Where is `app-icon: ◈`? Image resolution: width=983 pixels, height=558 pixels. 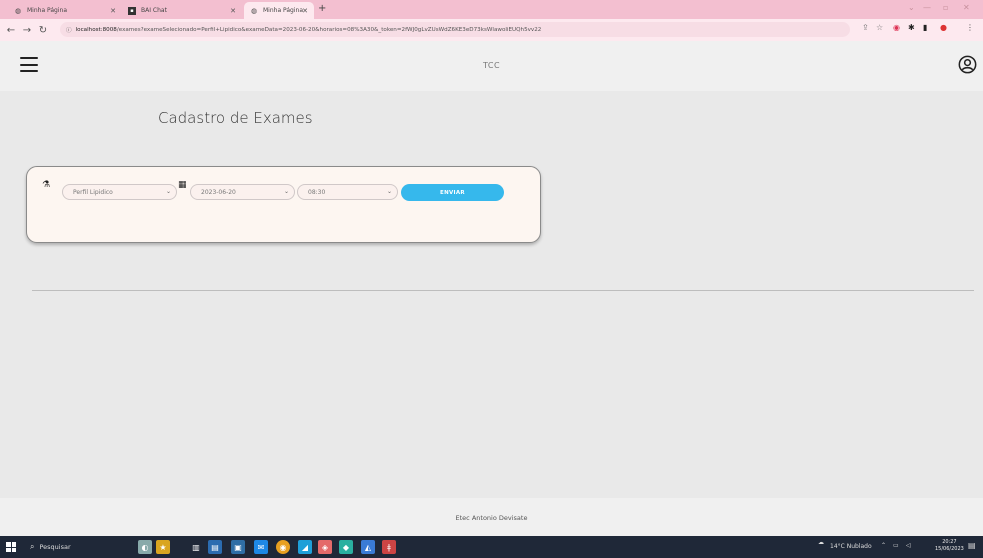
app-icon: ◈ is located at coordinates (325, 547).